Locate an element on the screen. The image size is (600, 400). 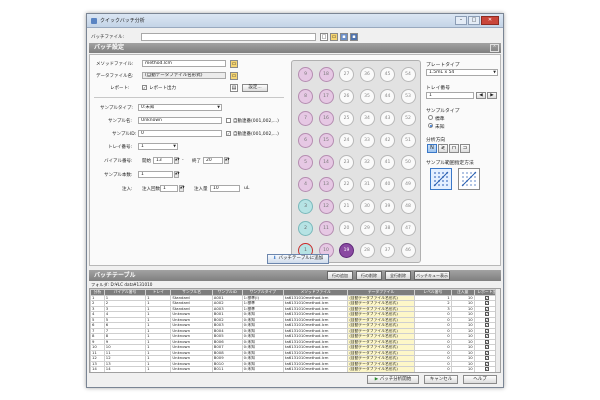
vial-well: 49 is located at coordinates (408, 184).